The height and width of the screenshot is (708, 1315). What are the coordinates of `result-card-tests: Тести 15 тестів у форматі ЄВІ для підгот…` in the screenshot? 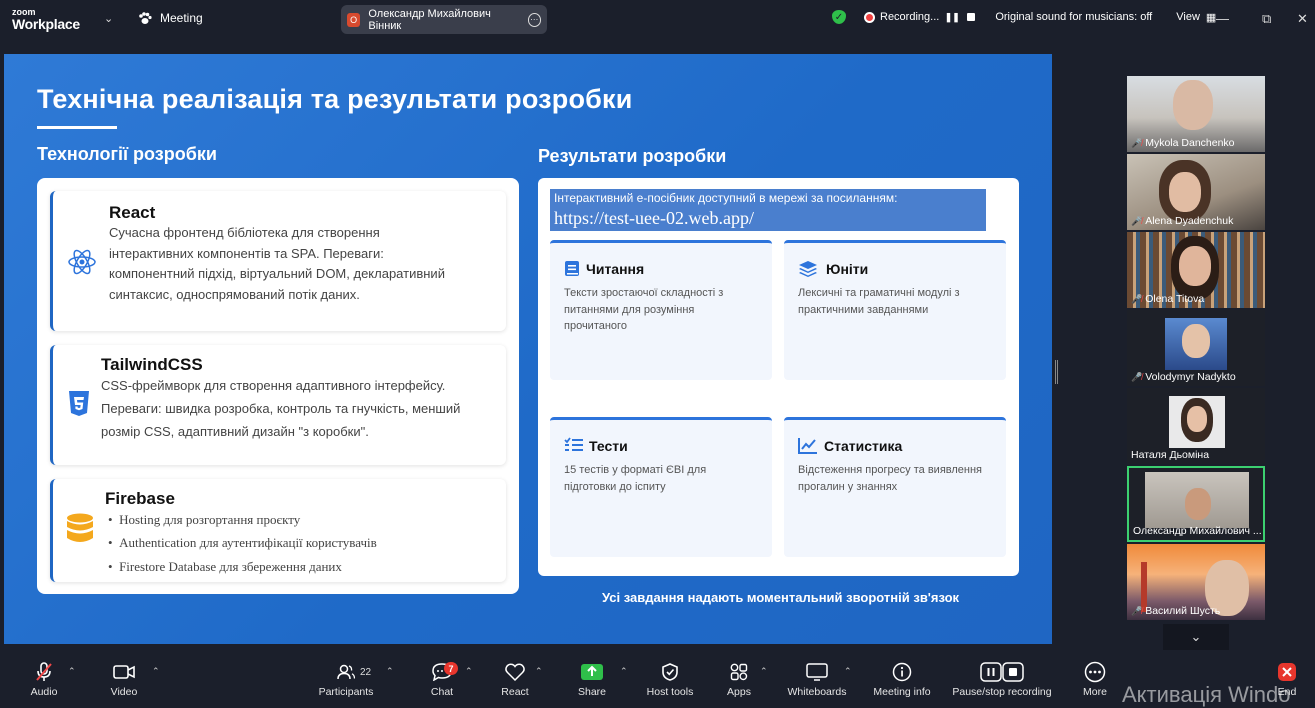 It's located at (661, 487).